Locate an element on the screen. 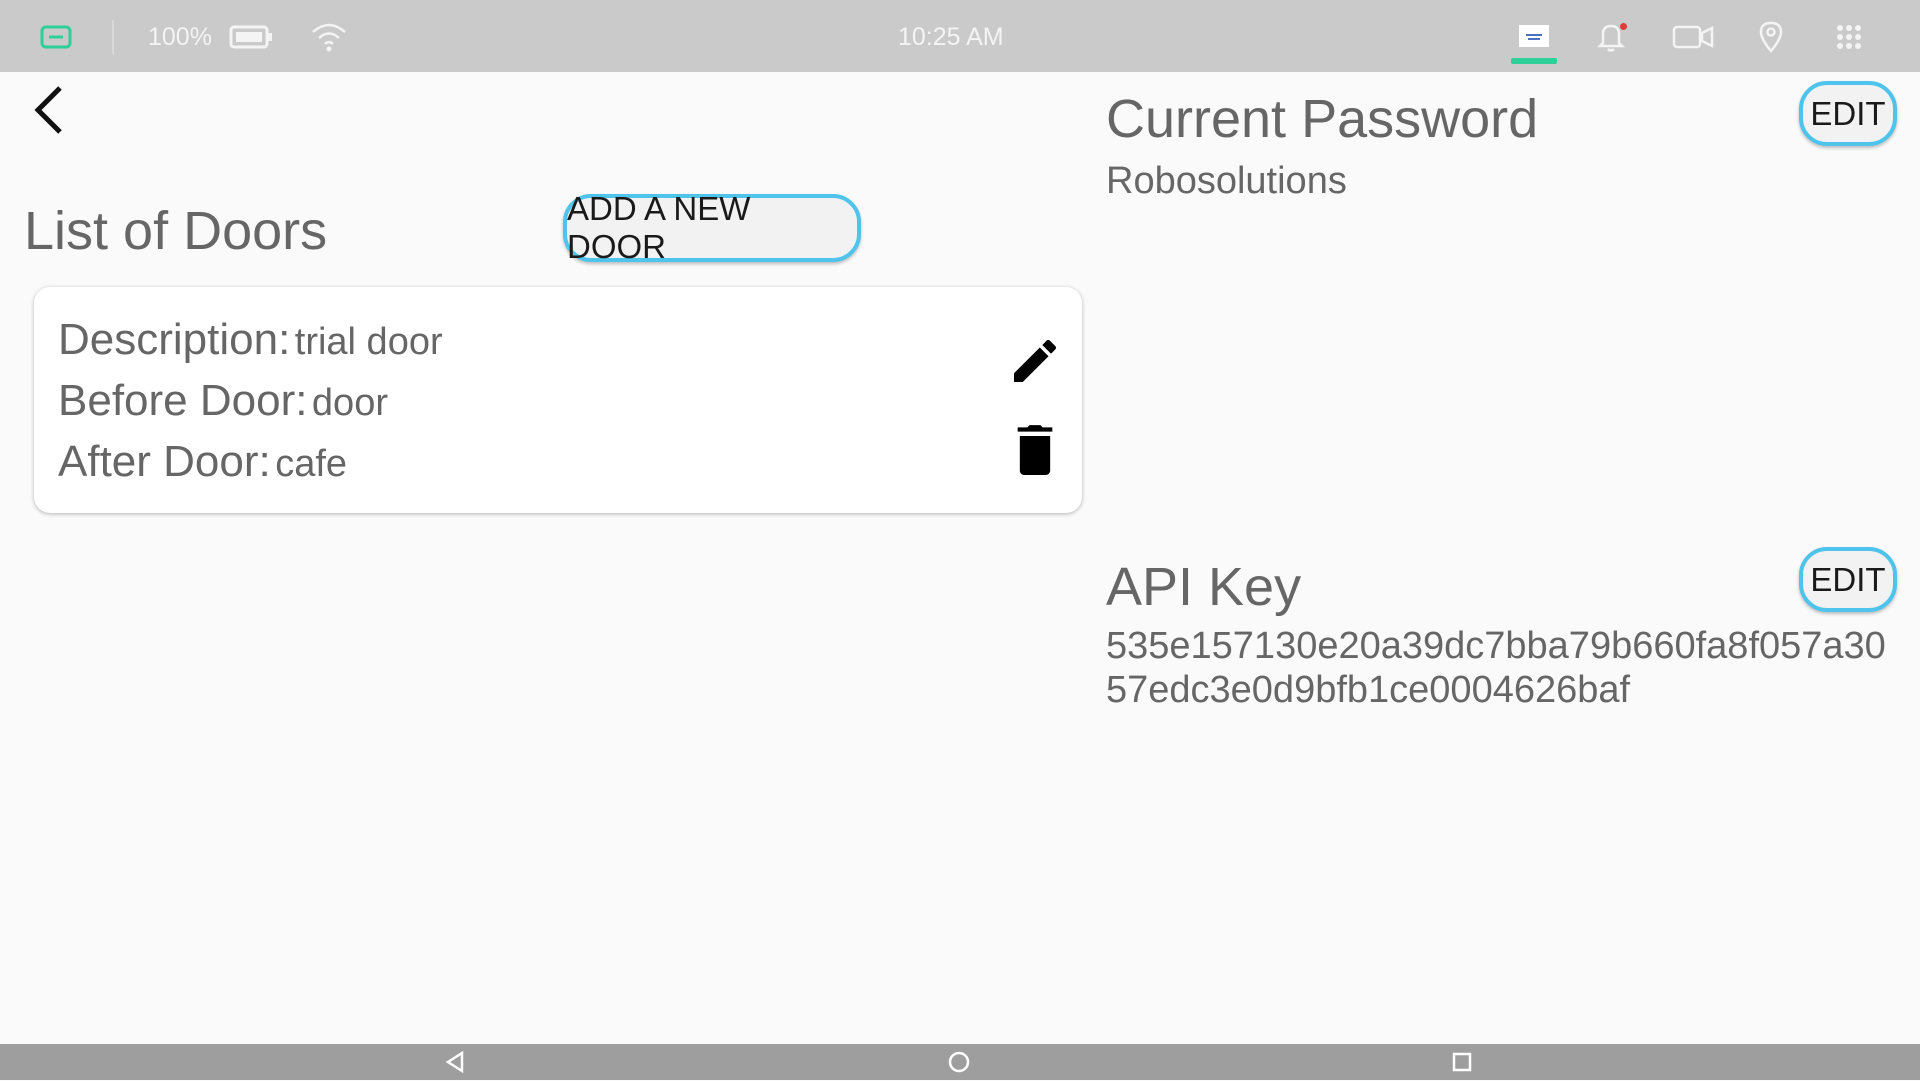  chevron-left-icon is located at coordinates (48, 110).